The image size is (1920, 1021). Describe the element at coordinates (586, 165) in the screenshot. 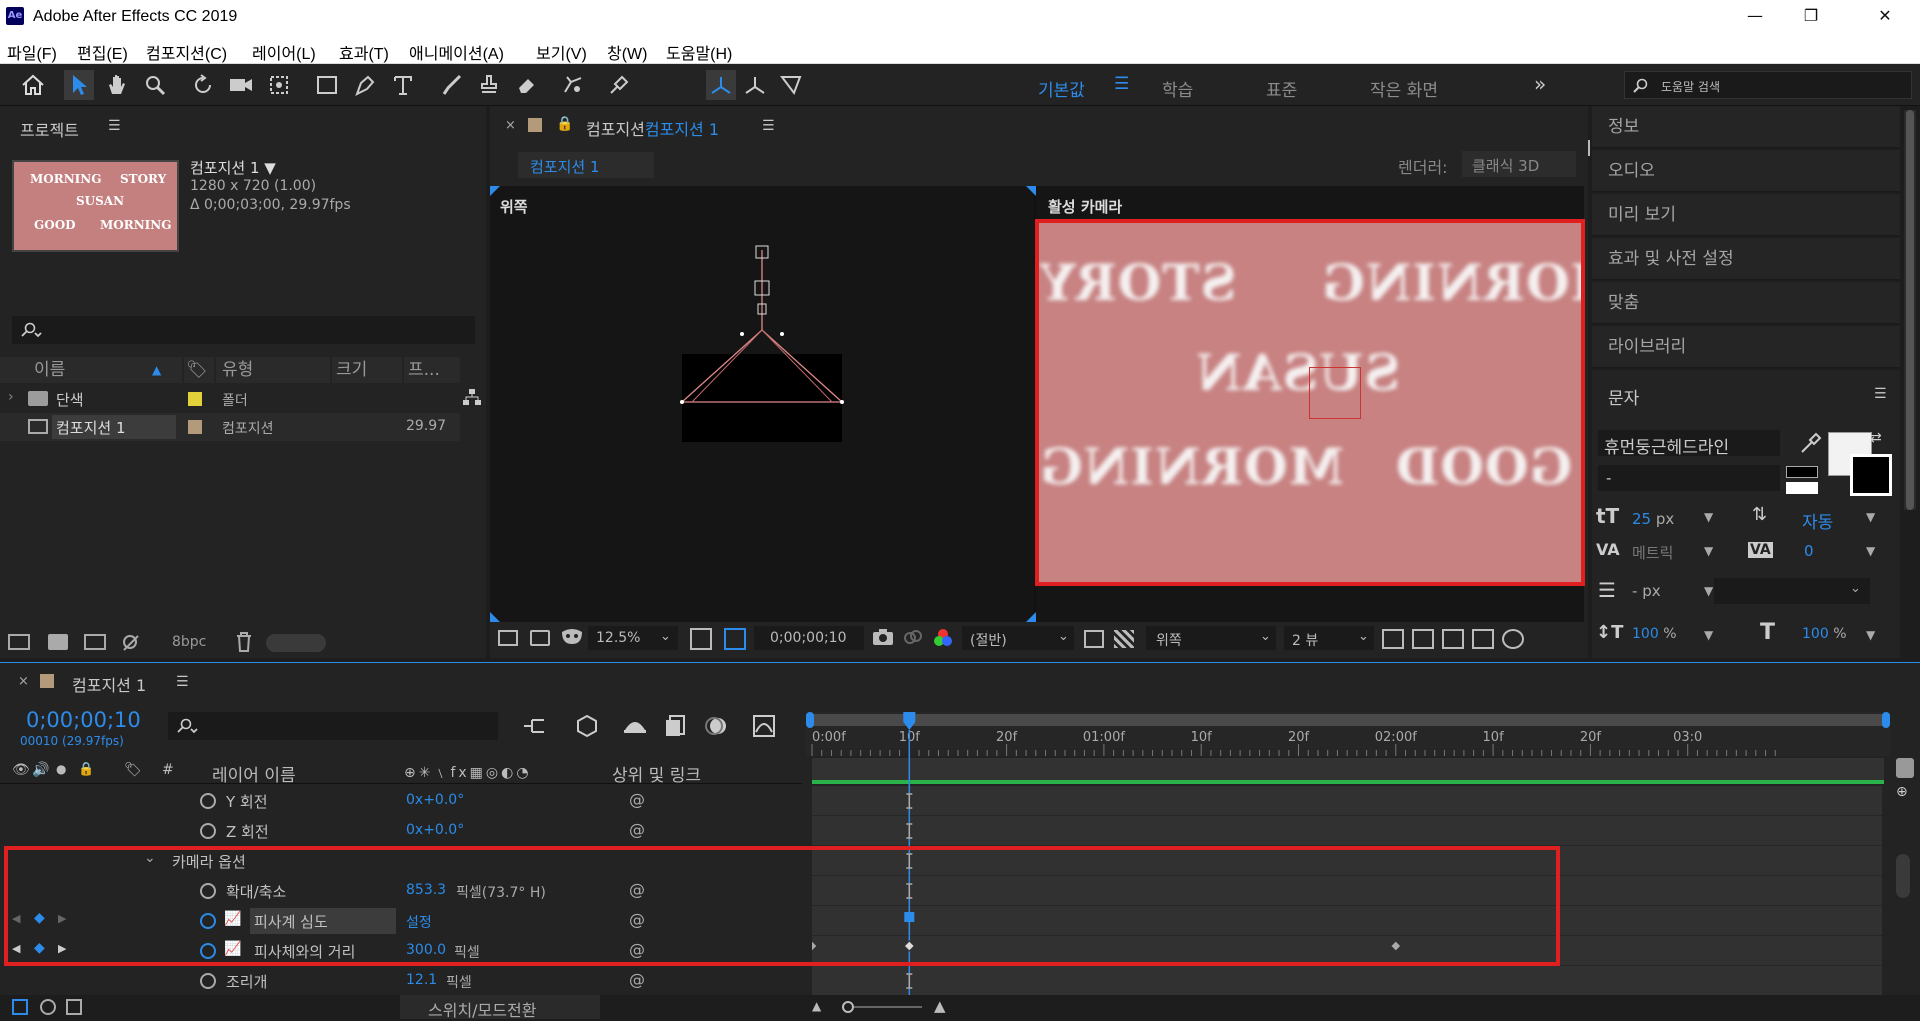

I see `comp-subtab: 컴포지션 1` at that location.